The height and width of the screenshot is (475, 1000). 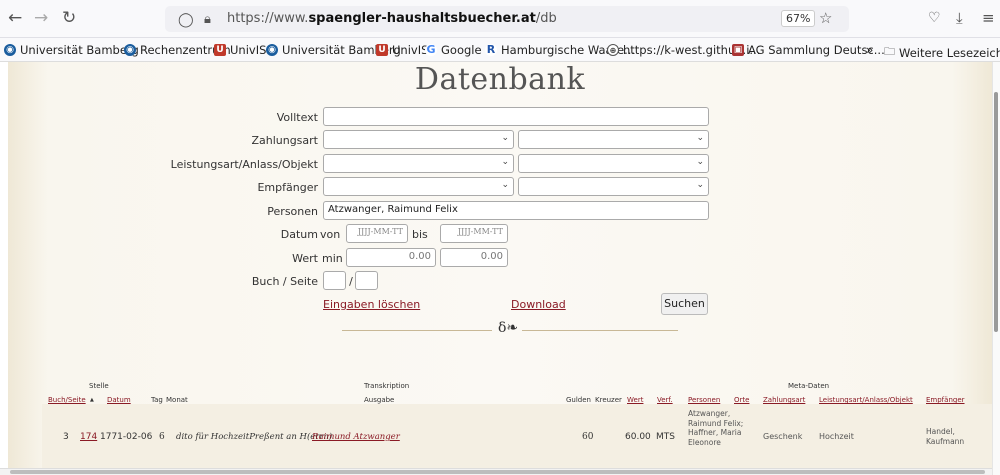 What do you see at coordinates (474, 233) in the screenshot?
I see `date-to-input: JJJJ-MM-TT` at bounding box center [474, 233].